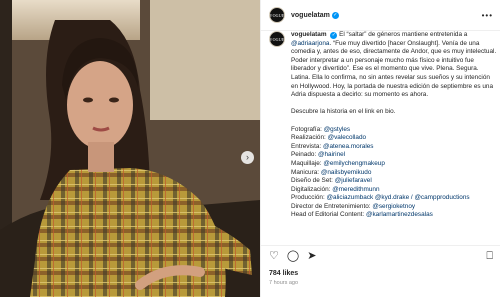  What do you see at coordinates (347, 137) in the screenshot?
I see `credit-handle: @valecollado` at bounding box center [347, 137].